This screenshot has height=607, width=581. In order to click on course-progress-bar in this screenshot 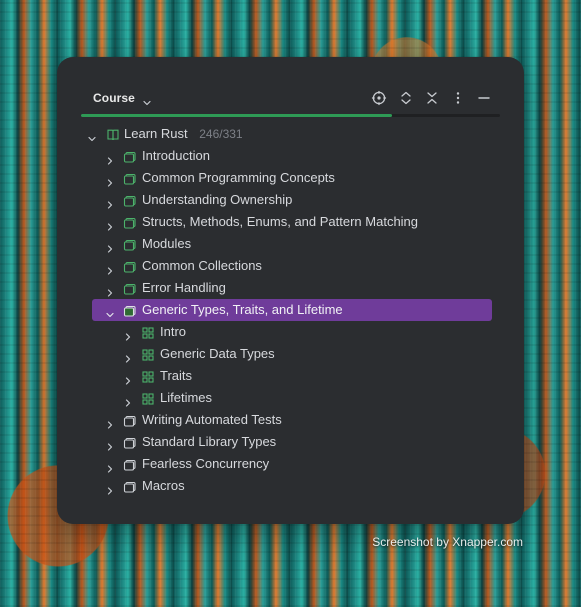, I will do `click(290, 115)`.